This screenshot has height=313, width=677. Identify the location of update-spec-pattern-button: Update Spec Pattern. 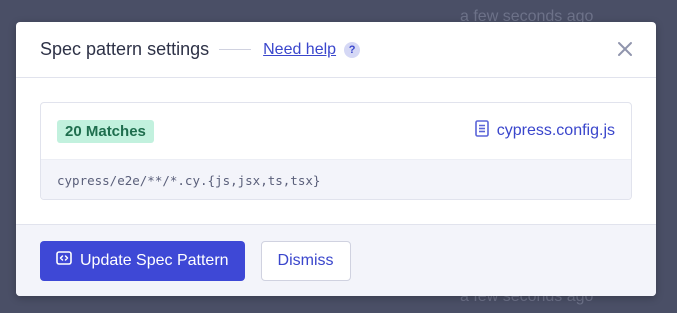
(142, 260).